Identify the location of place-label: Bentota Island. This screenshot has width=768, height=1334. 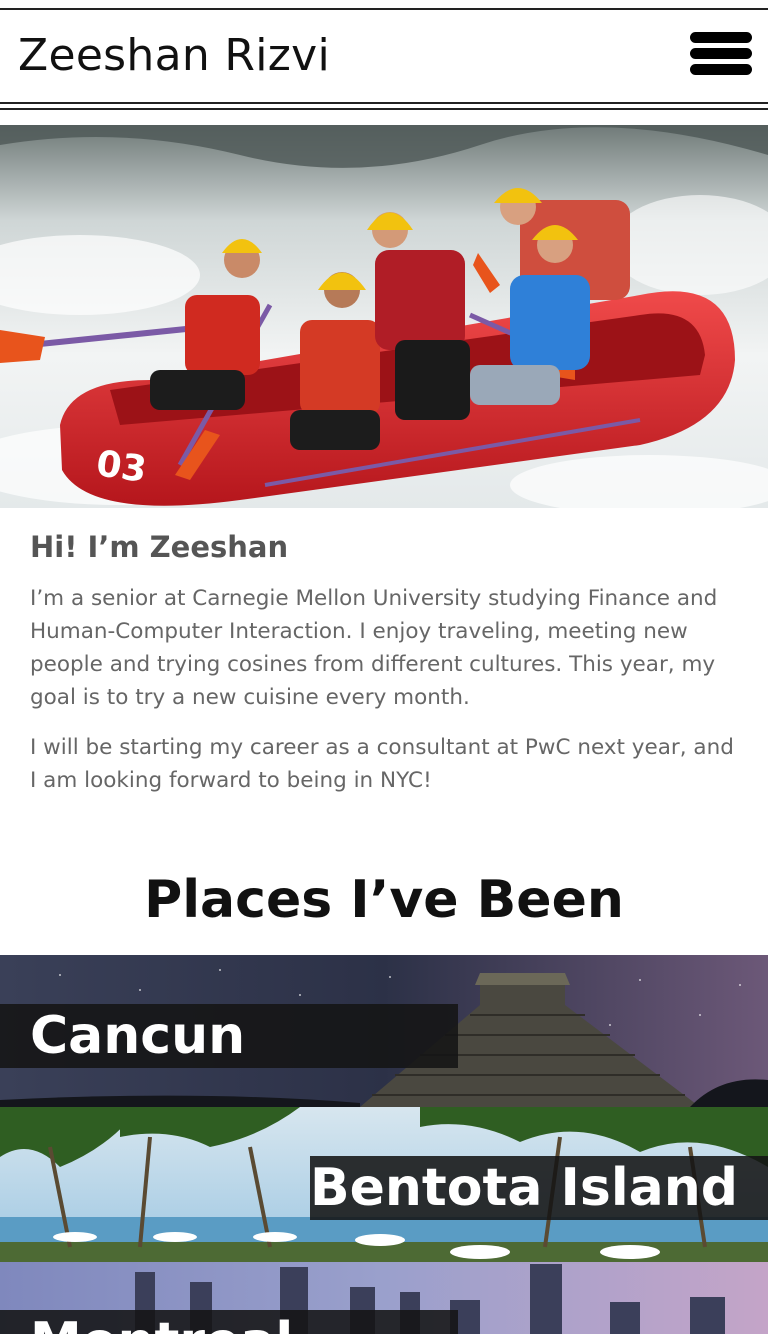
(539, 1188).